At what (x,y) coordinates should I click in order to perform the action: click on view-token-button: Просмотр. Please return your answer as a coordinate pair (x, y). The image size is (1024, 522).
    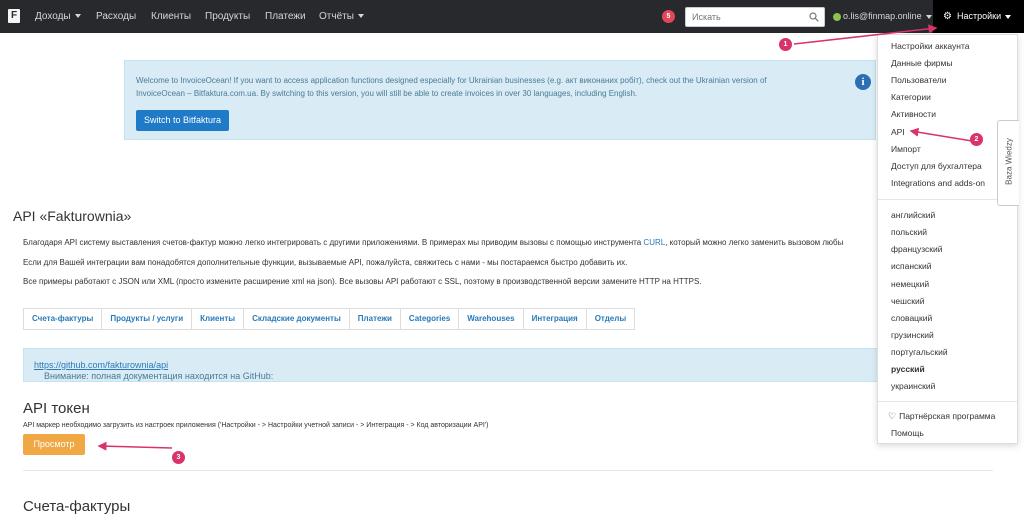
    Looking at the image, I should click on (54, 444).